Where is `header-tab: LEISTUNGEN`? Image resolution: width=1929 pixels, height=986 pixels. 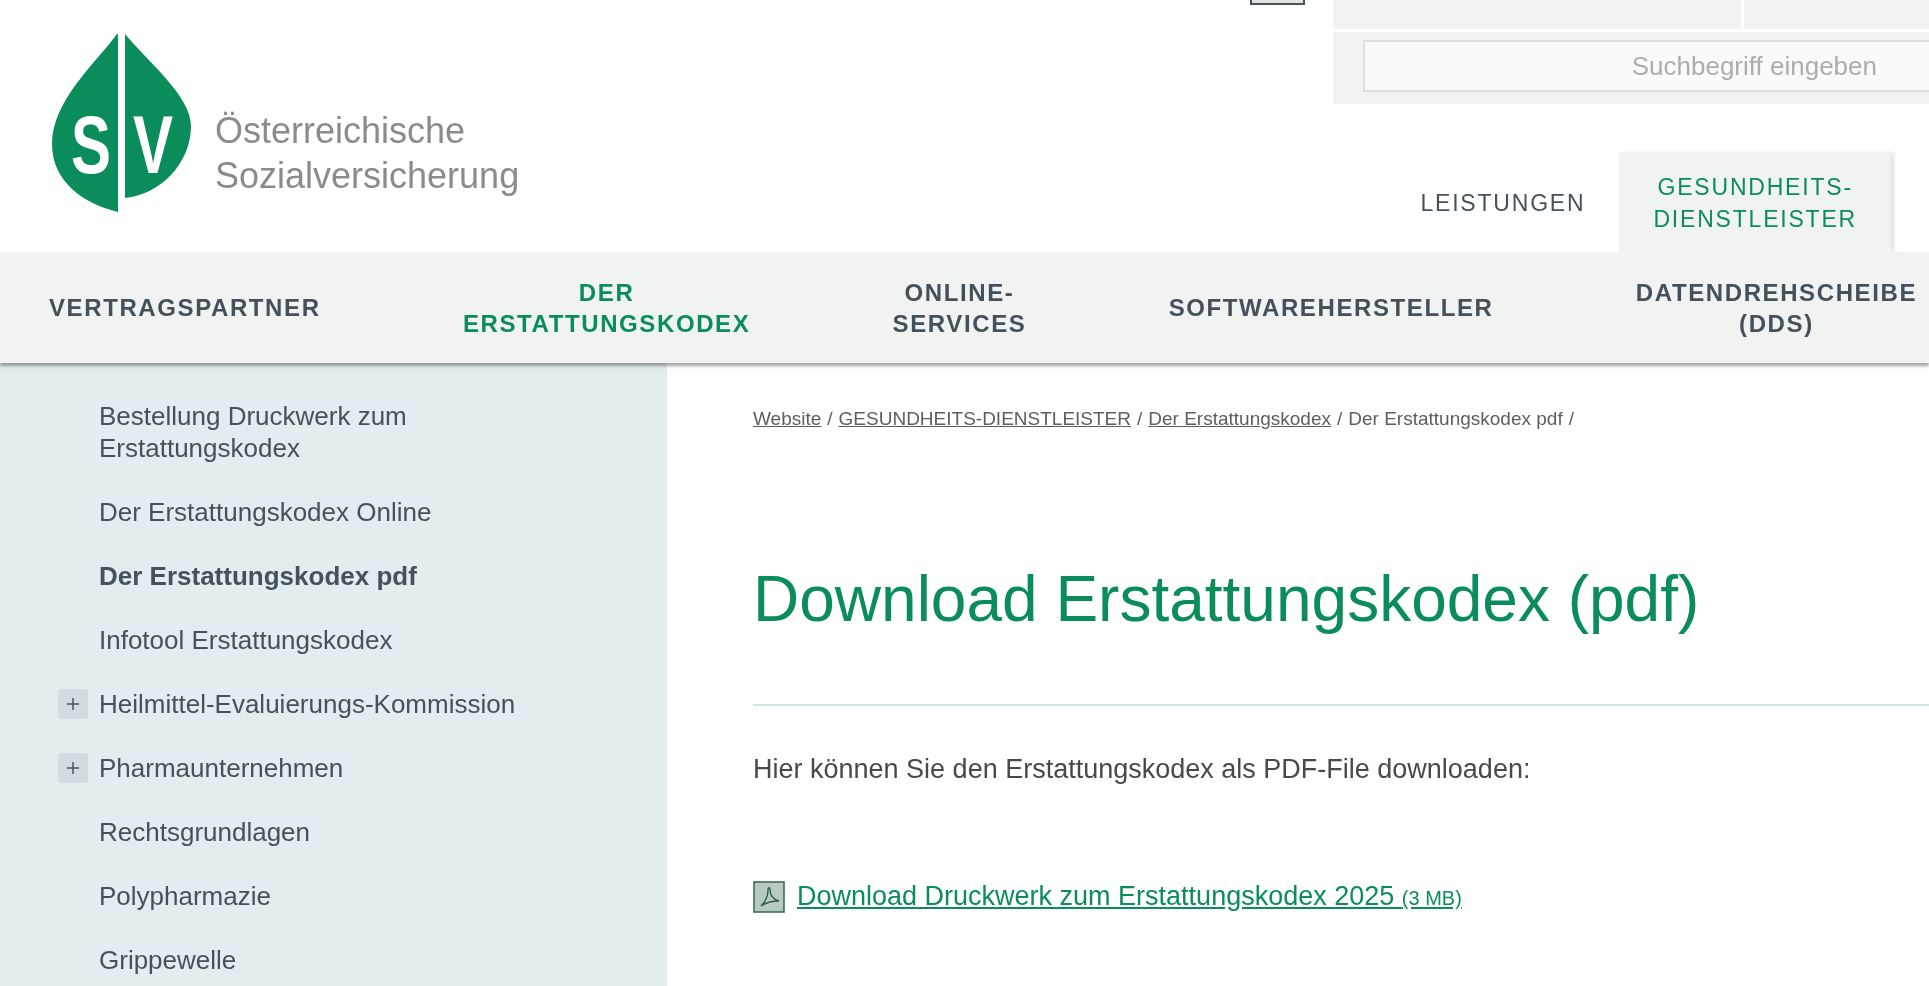 header-tab: LEISTUNGEN is located at coordinates (1503, 202).